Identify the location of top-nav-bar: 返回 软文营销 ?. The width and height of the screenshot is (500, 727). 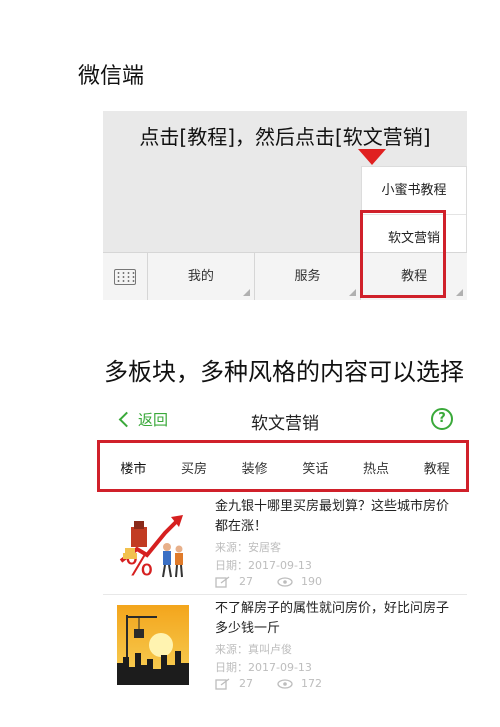
(285, 420).